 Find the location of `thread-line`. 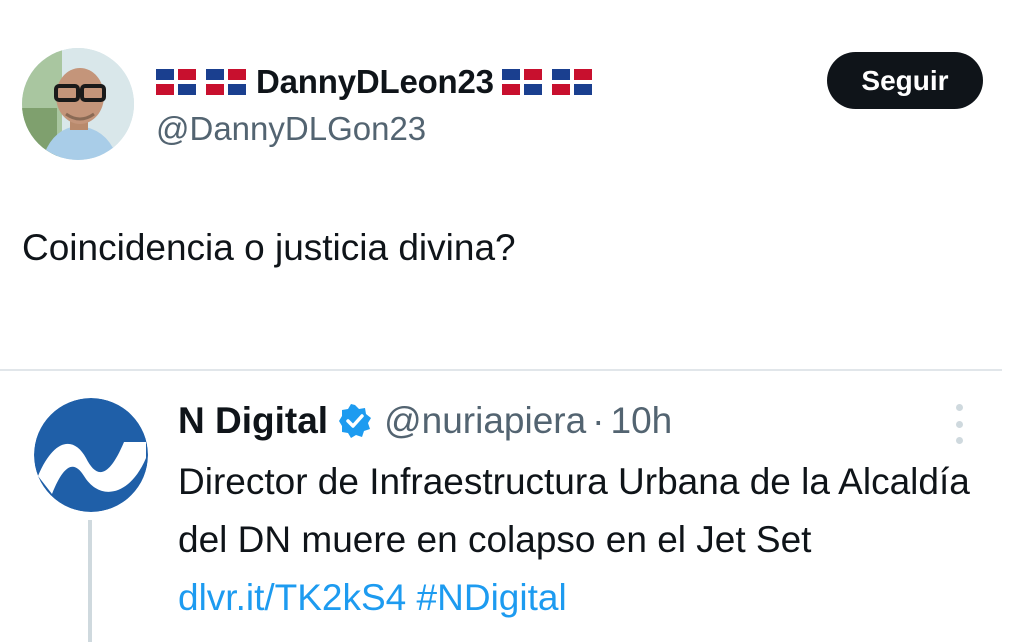

thread-line is located at coordinates (90, 581).